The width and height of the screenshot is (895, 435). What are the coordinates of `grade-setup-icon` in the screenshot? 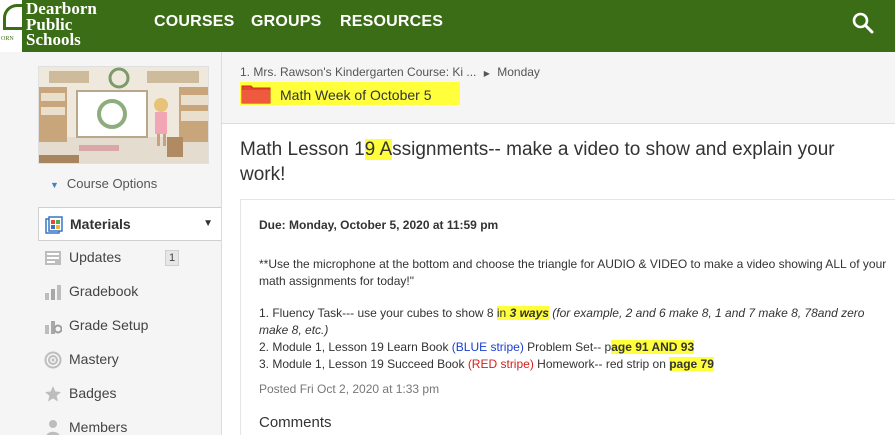 It's located at (53, 327).